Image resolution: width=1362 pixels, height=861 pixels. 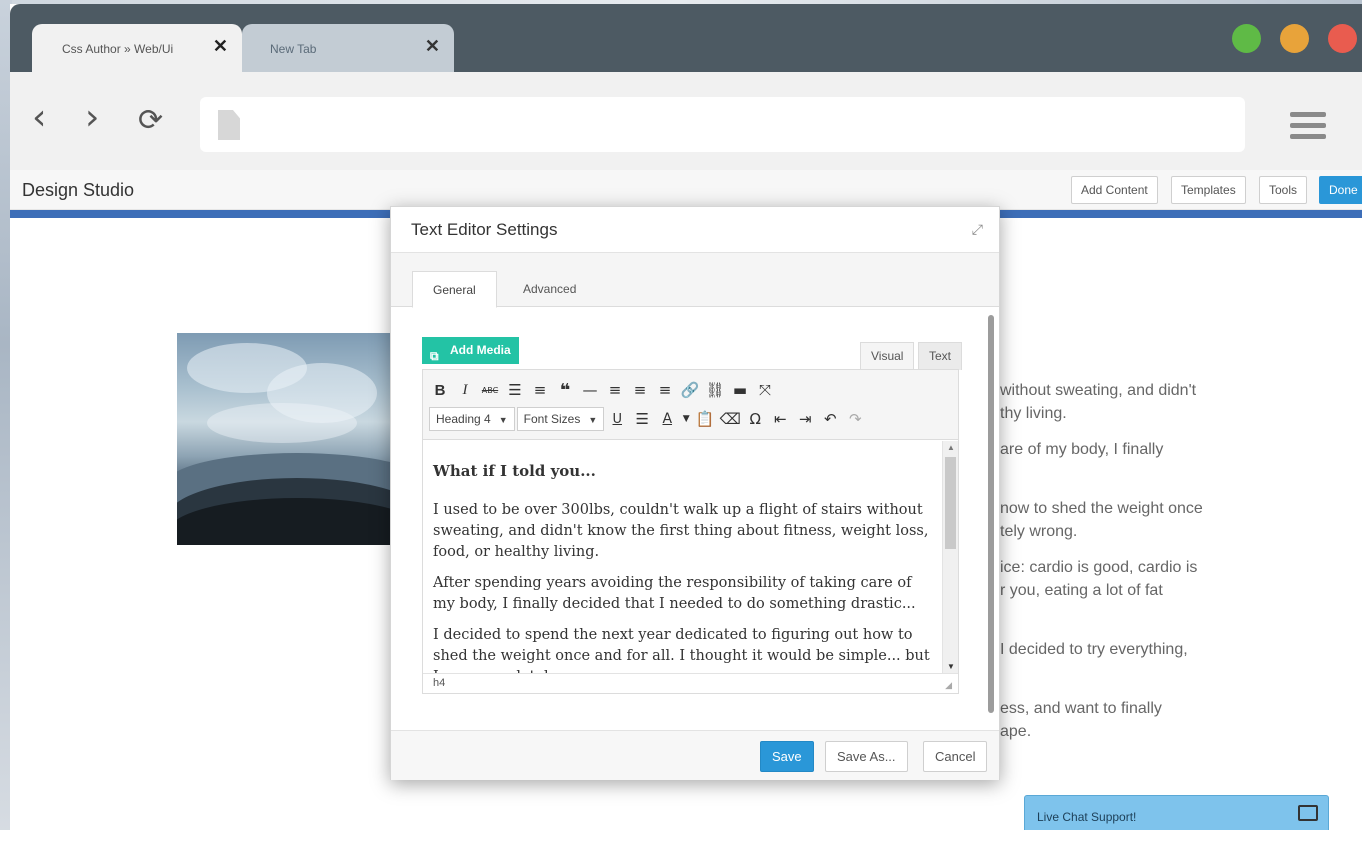 What do you see at coordinates (480, 350) in the screenshot?
I see `add-media-label: Add Media` at bounding box center [480, 350].